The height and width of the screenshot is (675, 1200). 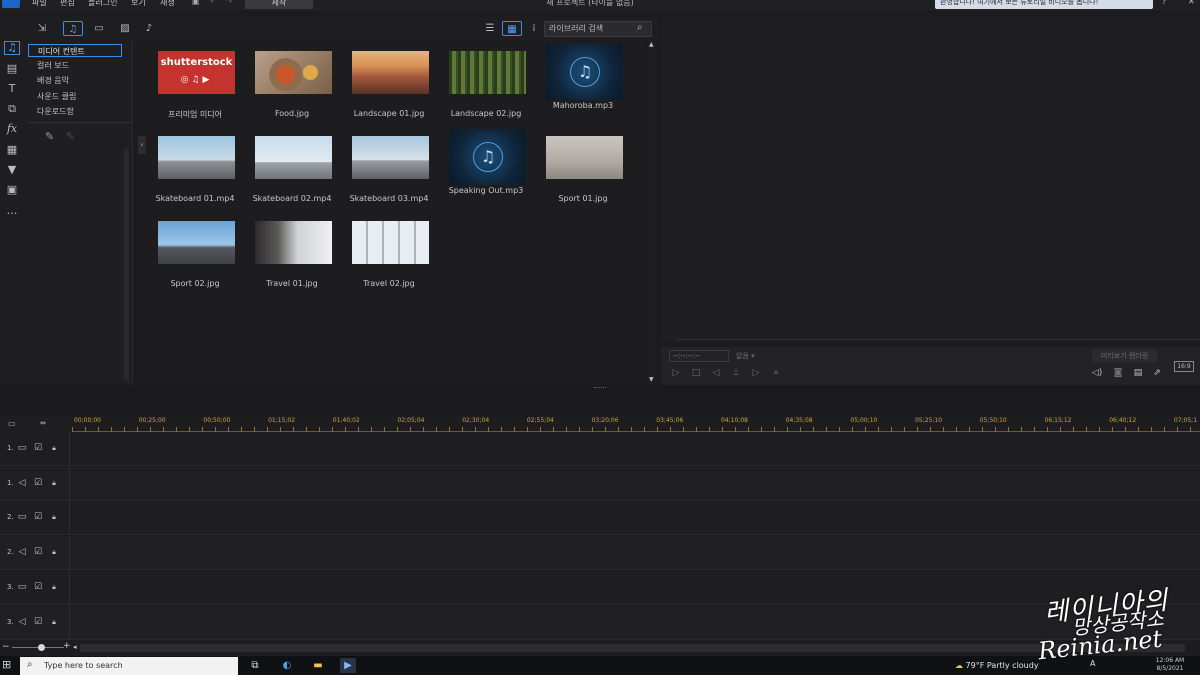 What do you see at coordinates (8, 665) in the screenshot?
I see `windows-start-icon: ⊞` at bounding box center [8, 665].